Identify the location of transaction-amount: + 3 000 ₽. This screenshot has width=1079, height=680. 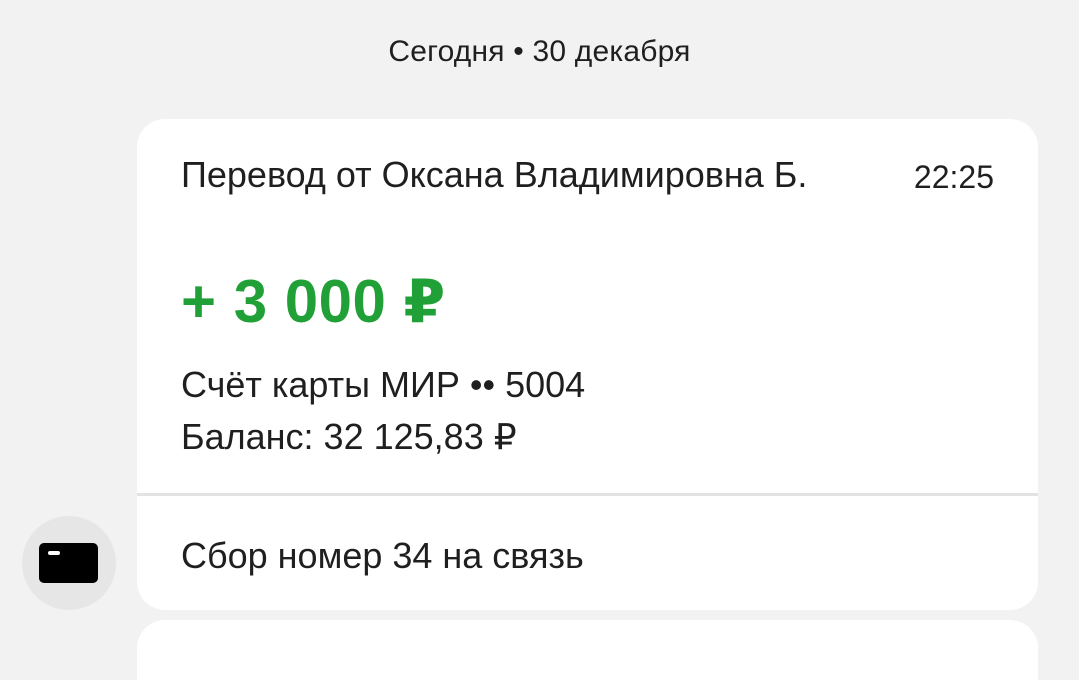
(313, 301).